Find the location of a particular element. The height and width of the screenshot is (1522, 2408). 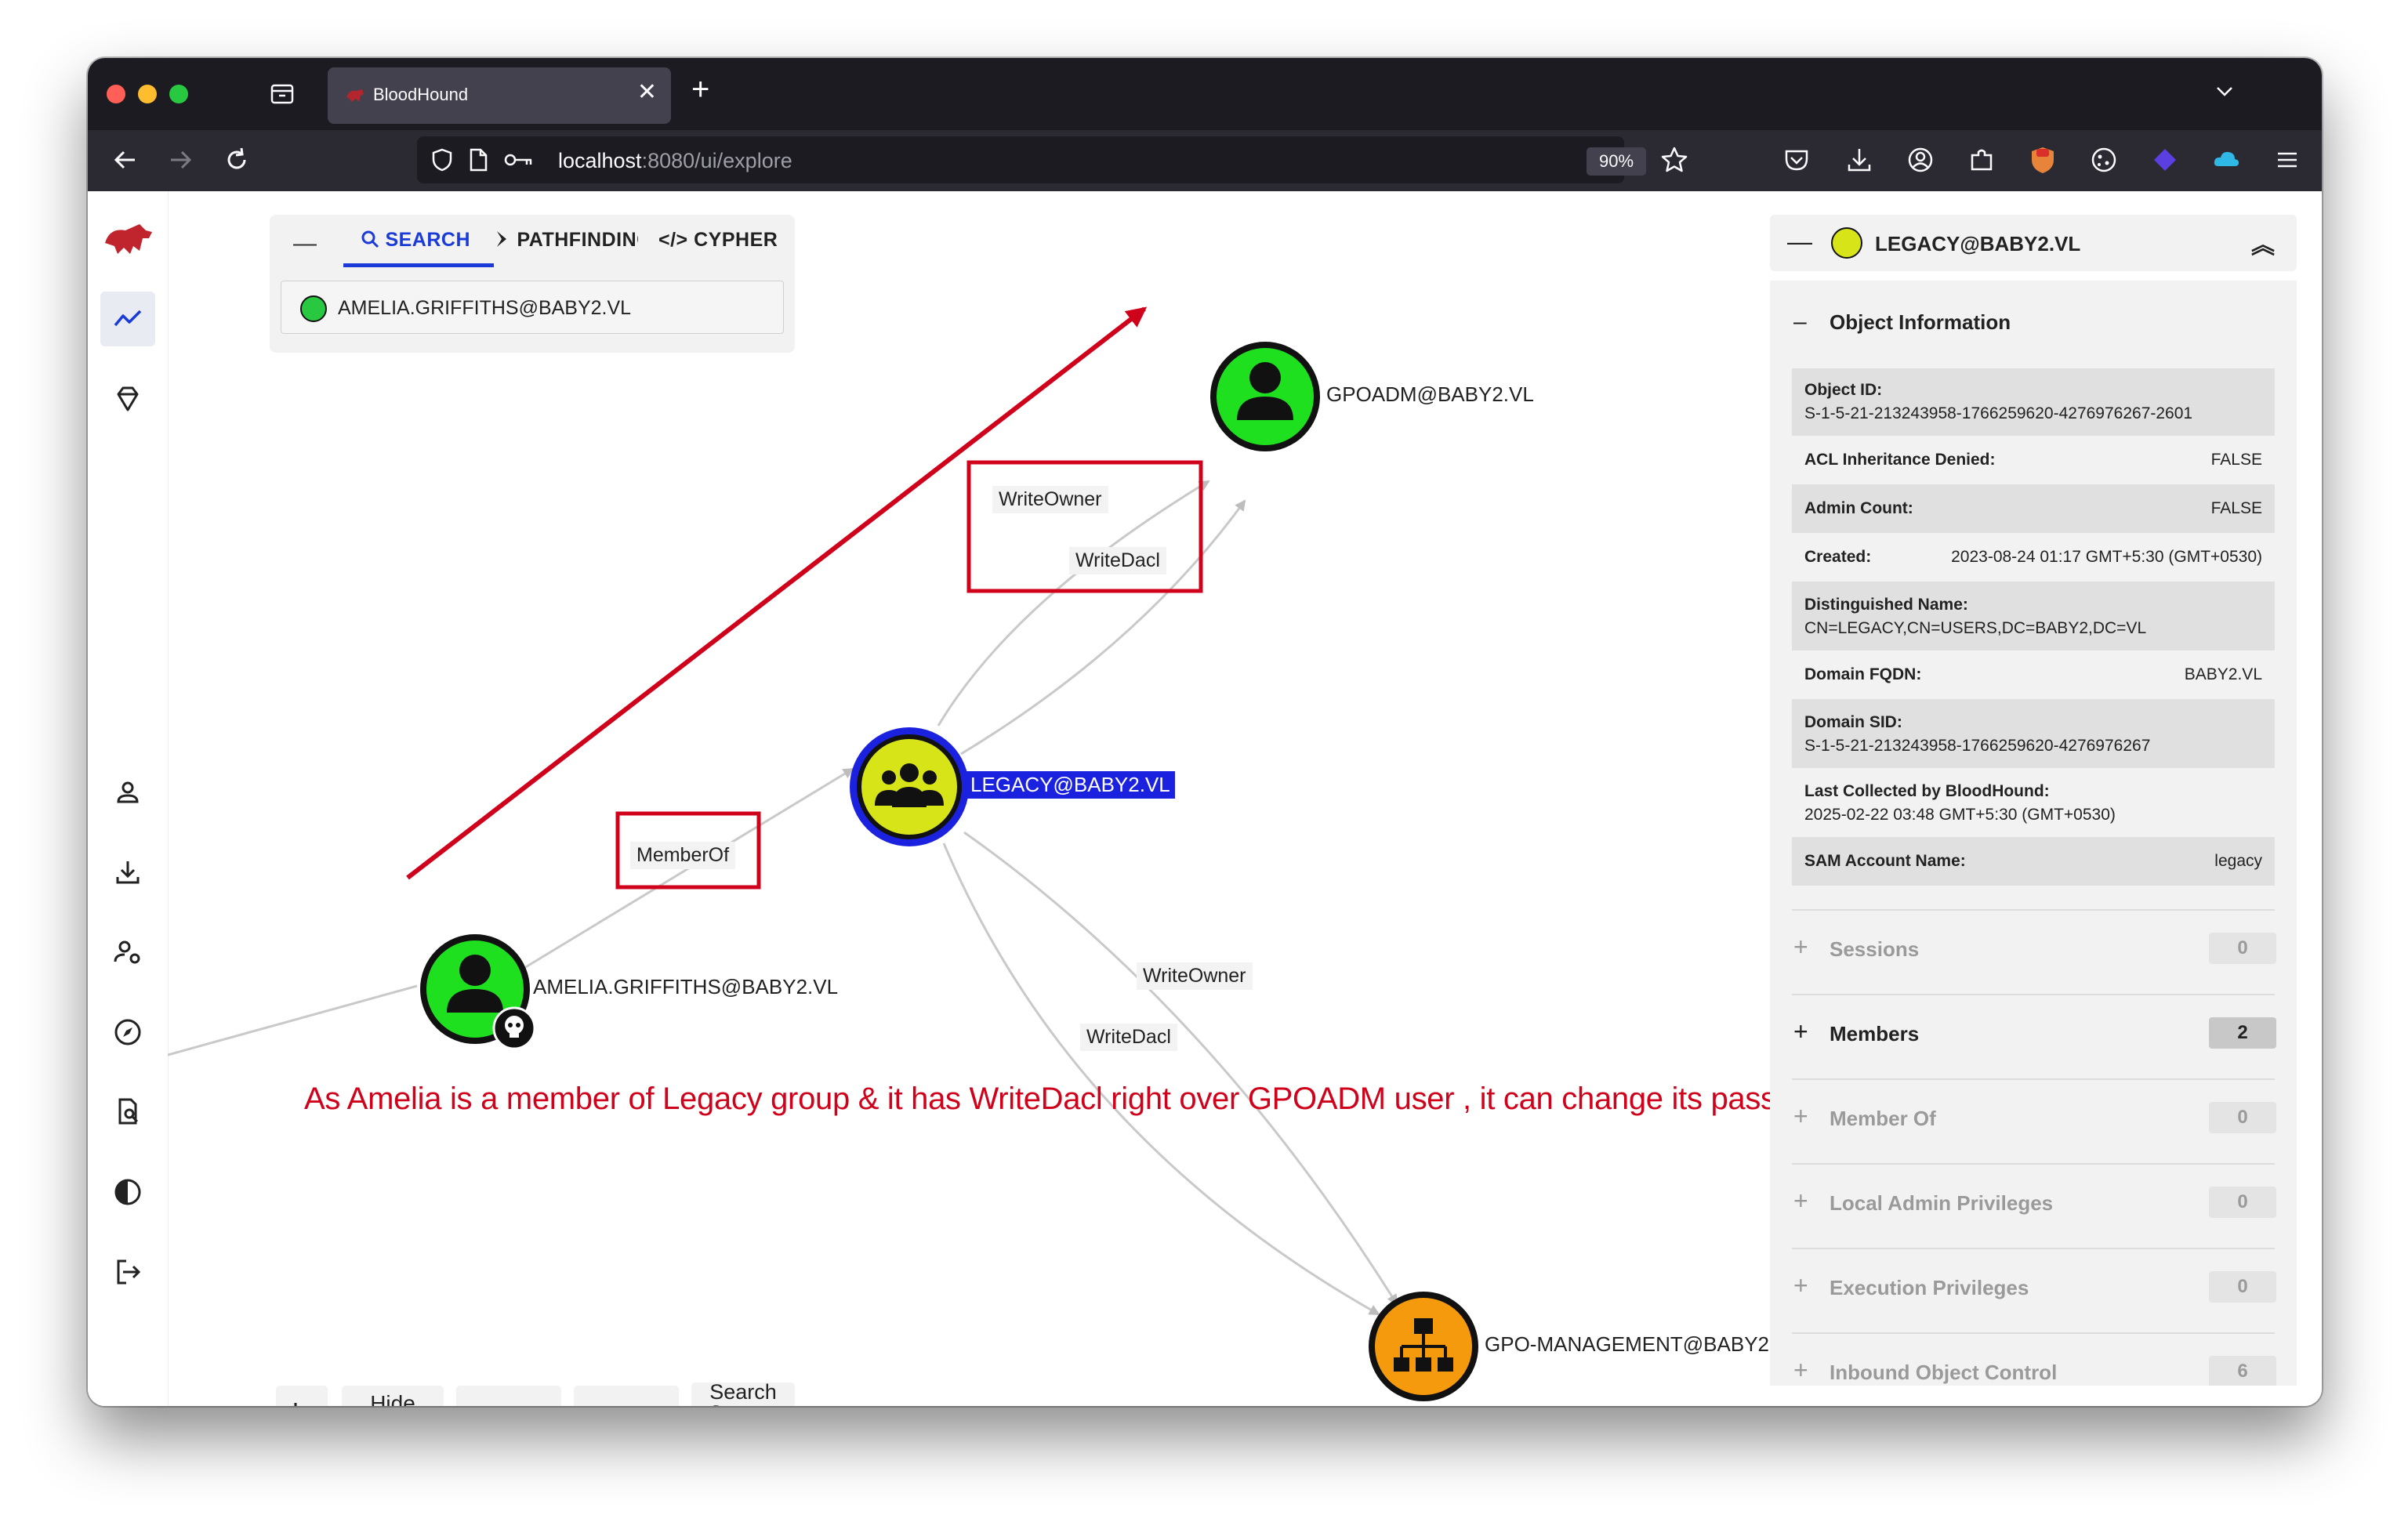

node-label-amelia: AMELIA.GRIFFITHS@BABY2.VL is located at coordinates (685, 987).